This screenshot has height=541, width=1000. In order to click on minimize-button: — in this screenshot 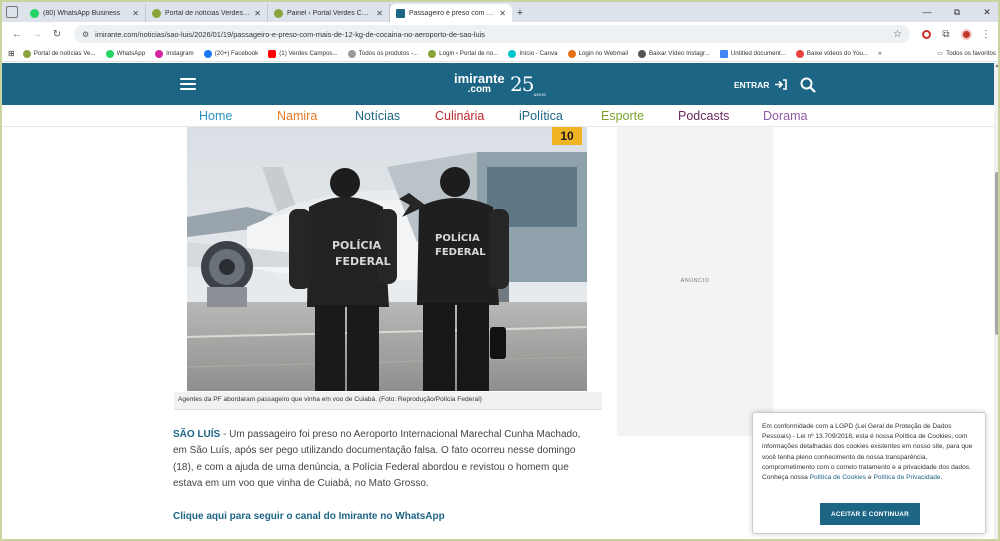, I will do `click(927, 12)`.